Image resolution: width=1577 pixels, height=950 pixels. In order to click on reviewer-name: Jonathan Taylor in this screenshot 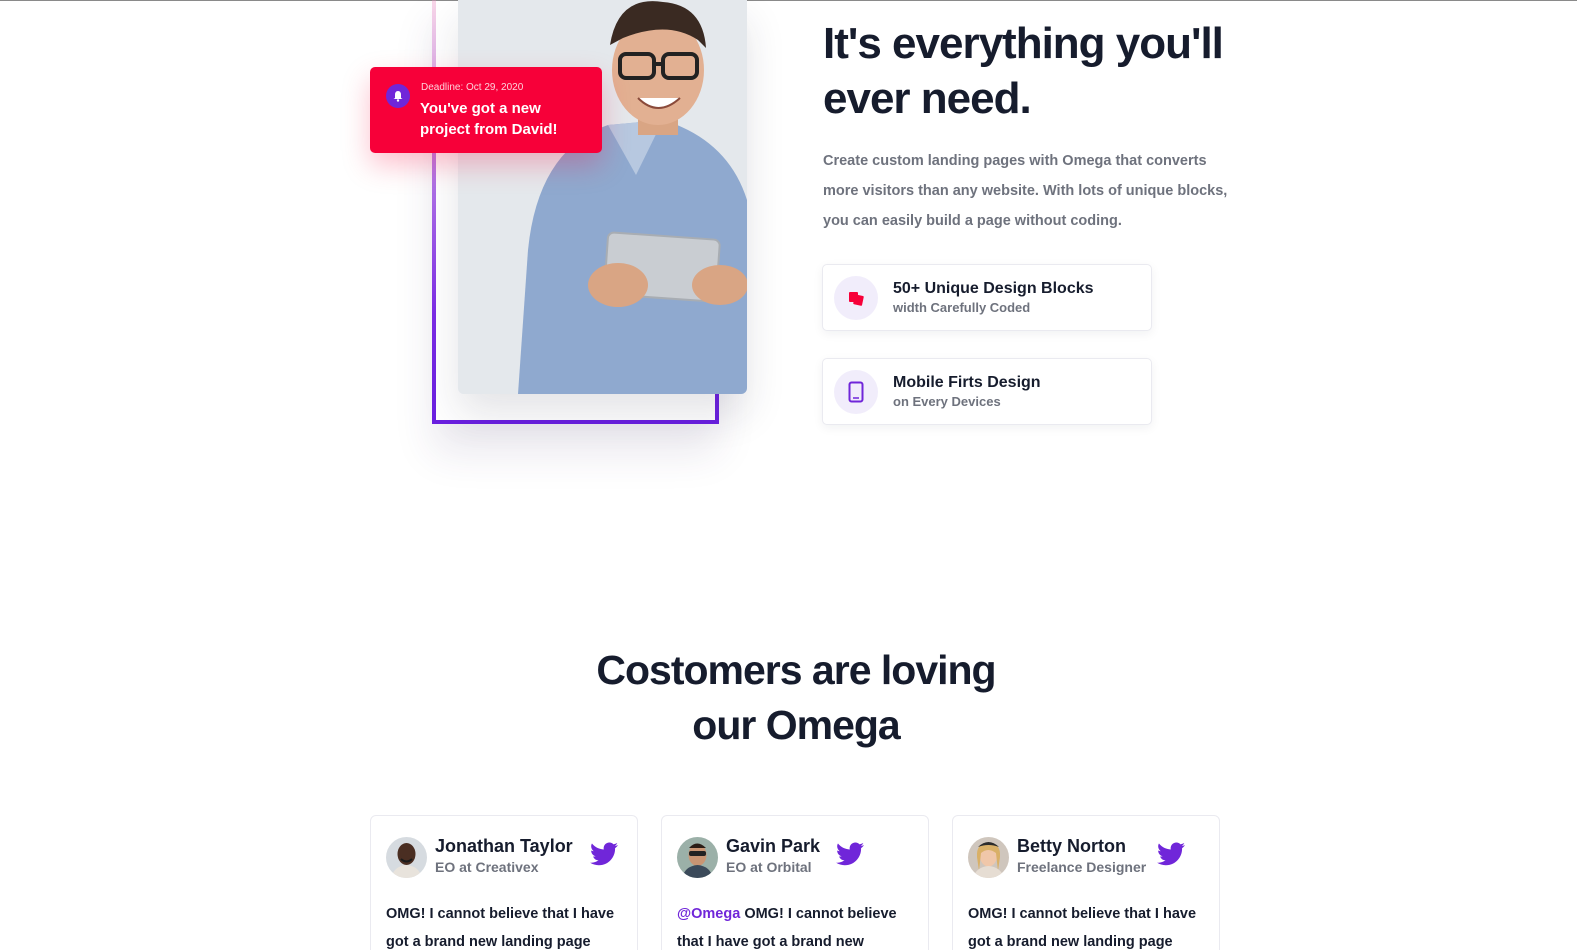, I will do `click(504, 846)`.